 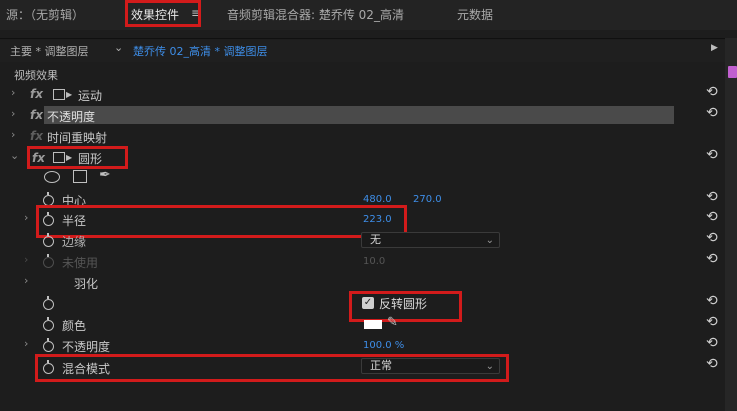 I want to click on tab-metadata: 元数据, so click(x=475, y=14).